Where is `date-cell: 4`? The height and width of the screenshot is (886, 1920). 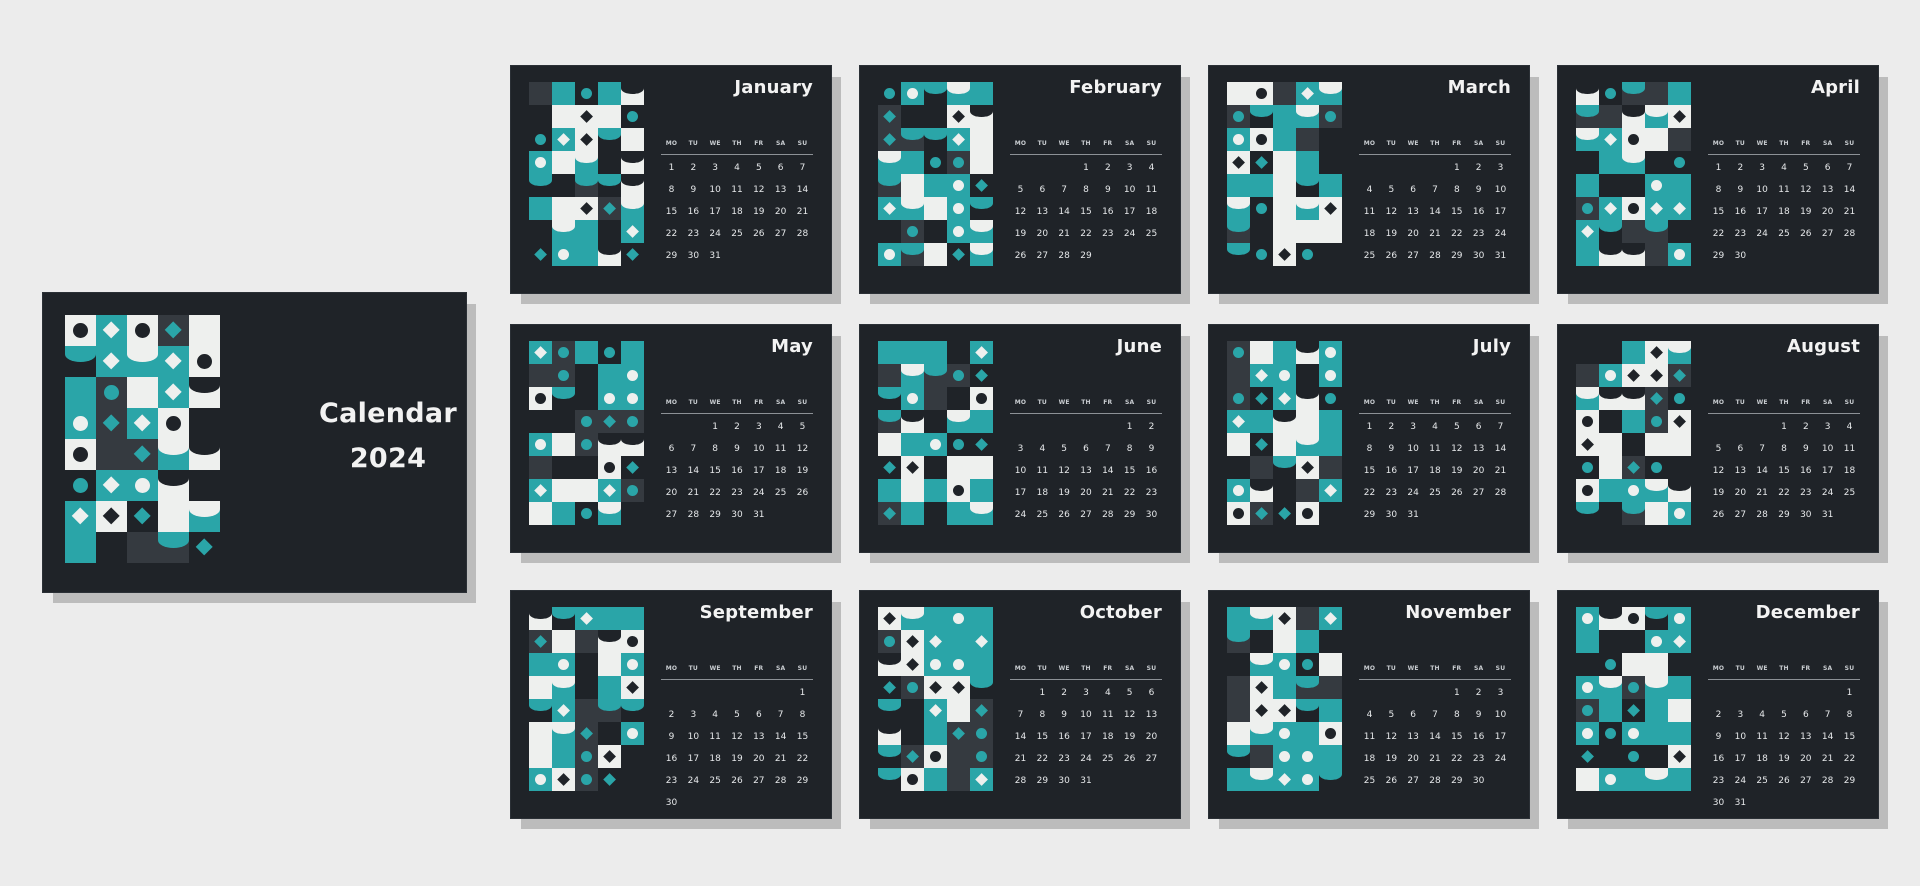 date-cell: 4 is located at coordinates (1042, 453).